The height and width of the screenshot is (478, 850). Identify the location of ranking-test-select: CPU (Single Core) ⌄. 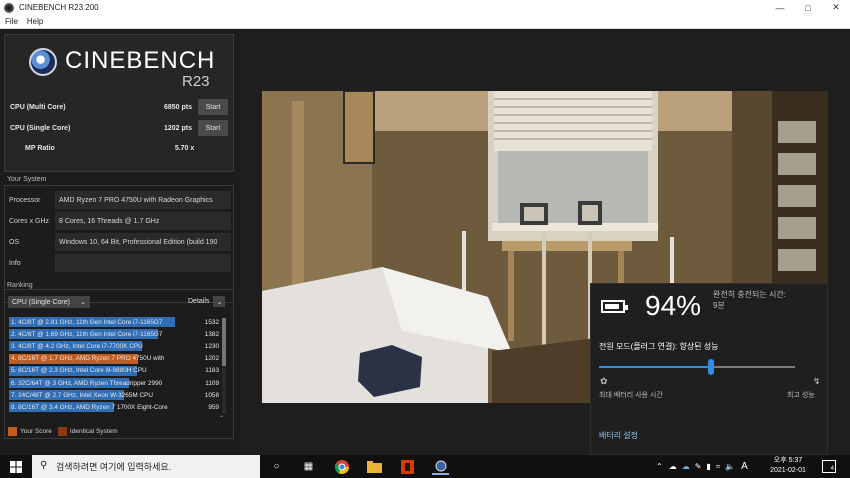
(49, 302).